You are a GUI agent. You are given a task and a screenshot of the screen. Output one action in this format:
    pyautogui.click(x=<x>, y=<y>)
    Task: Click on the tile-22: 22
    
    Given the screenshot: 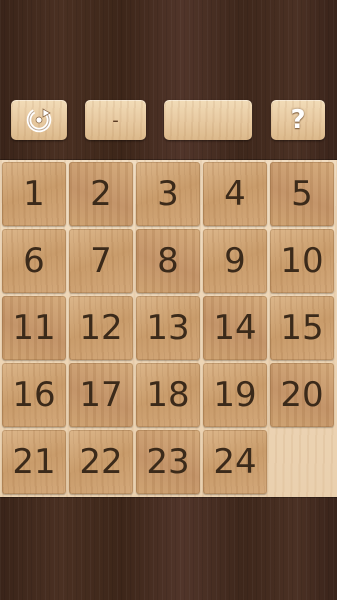 What is the action you would take?
    pyautogui.click(x=101, y=462)
    